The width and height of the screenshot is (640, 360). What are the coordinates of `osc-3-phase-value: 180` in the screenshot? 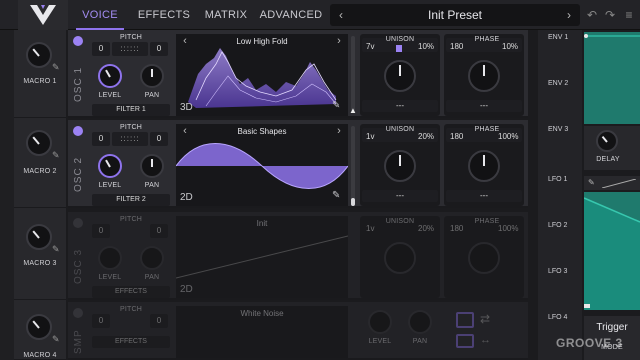 It's located at (456, 228).